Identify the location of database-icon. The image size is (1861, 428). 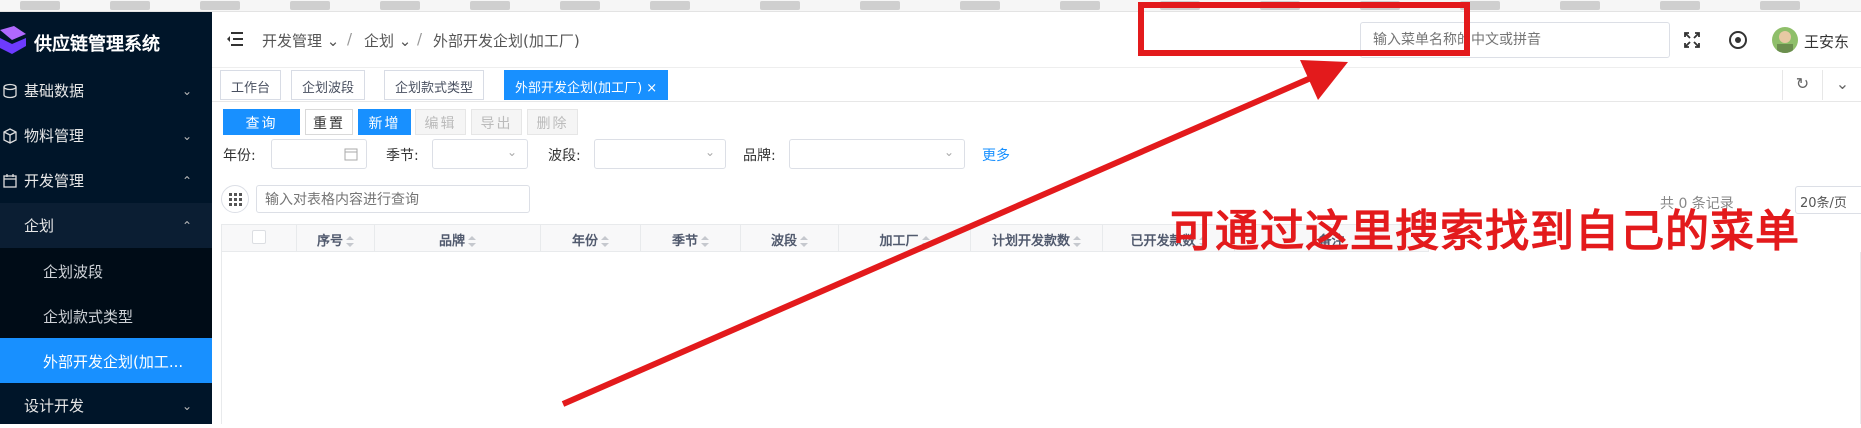
(10, 90).